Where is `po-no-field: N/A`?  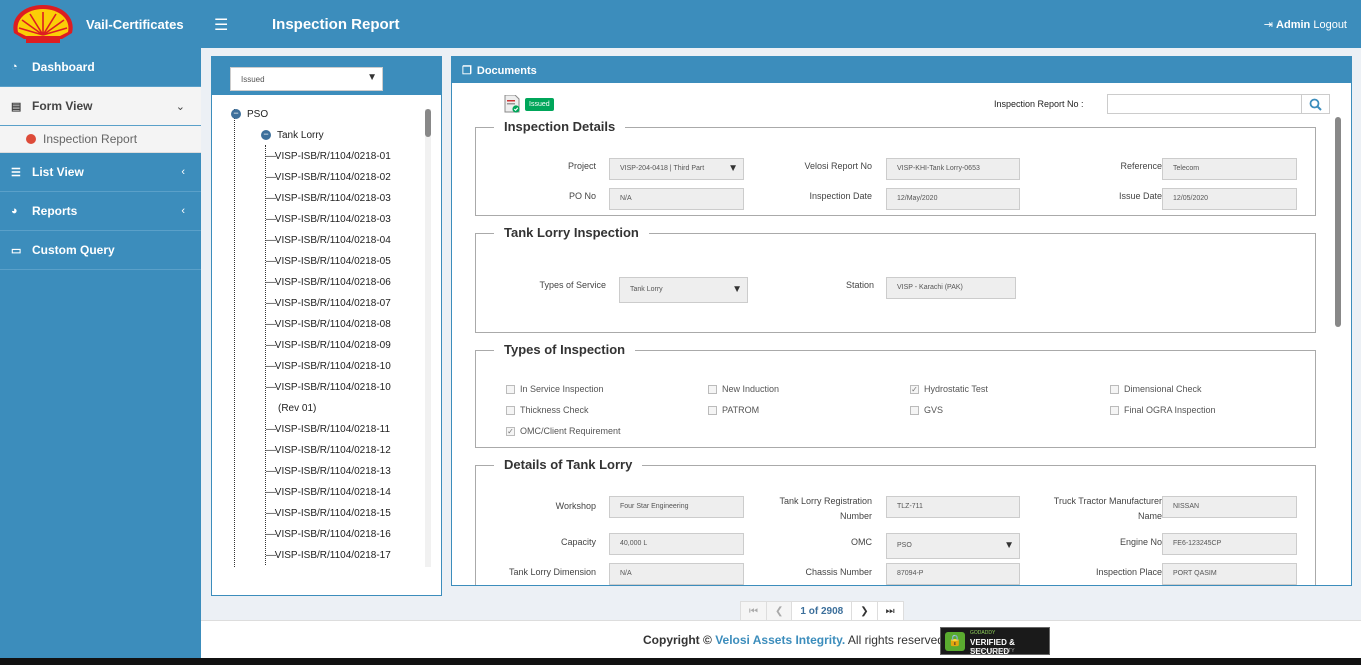 po-no-field: N/A is located at coordinates (676, 199).